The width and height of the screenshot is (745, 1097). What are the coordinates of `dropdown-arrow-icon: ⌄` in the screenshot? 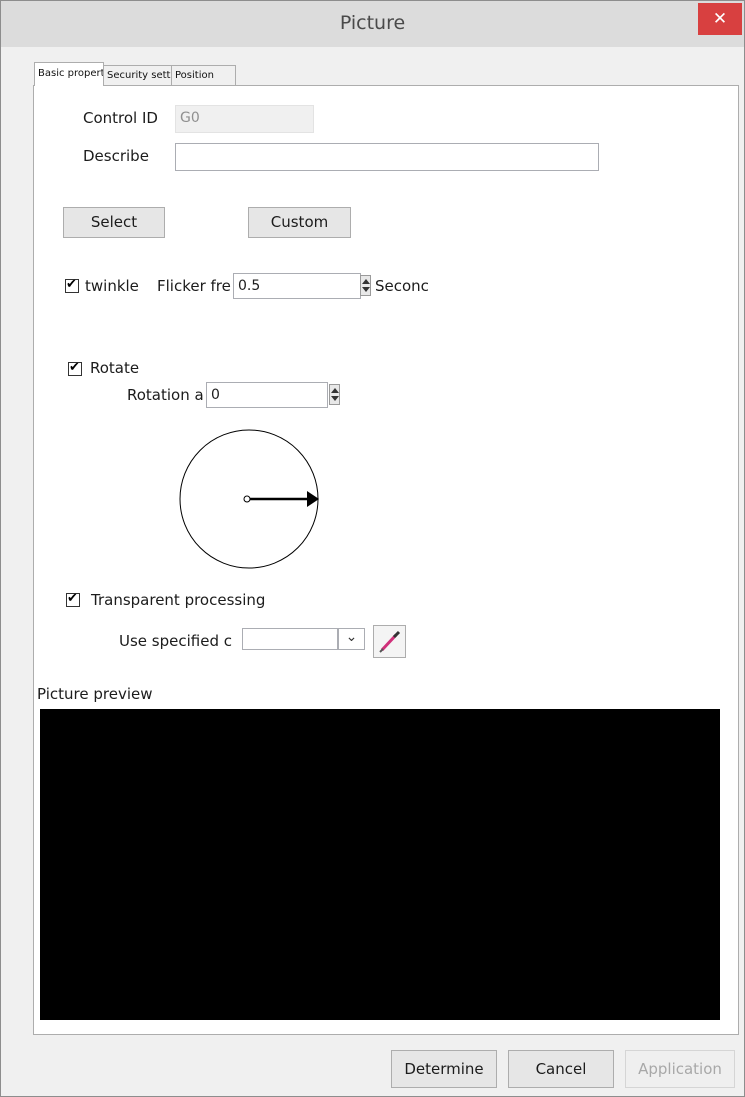 It's located at (352, 637).